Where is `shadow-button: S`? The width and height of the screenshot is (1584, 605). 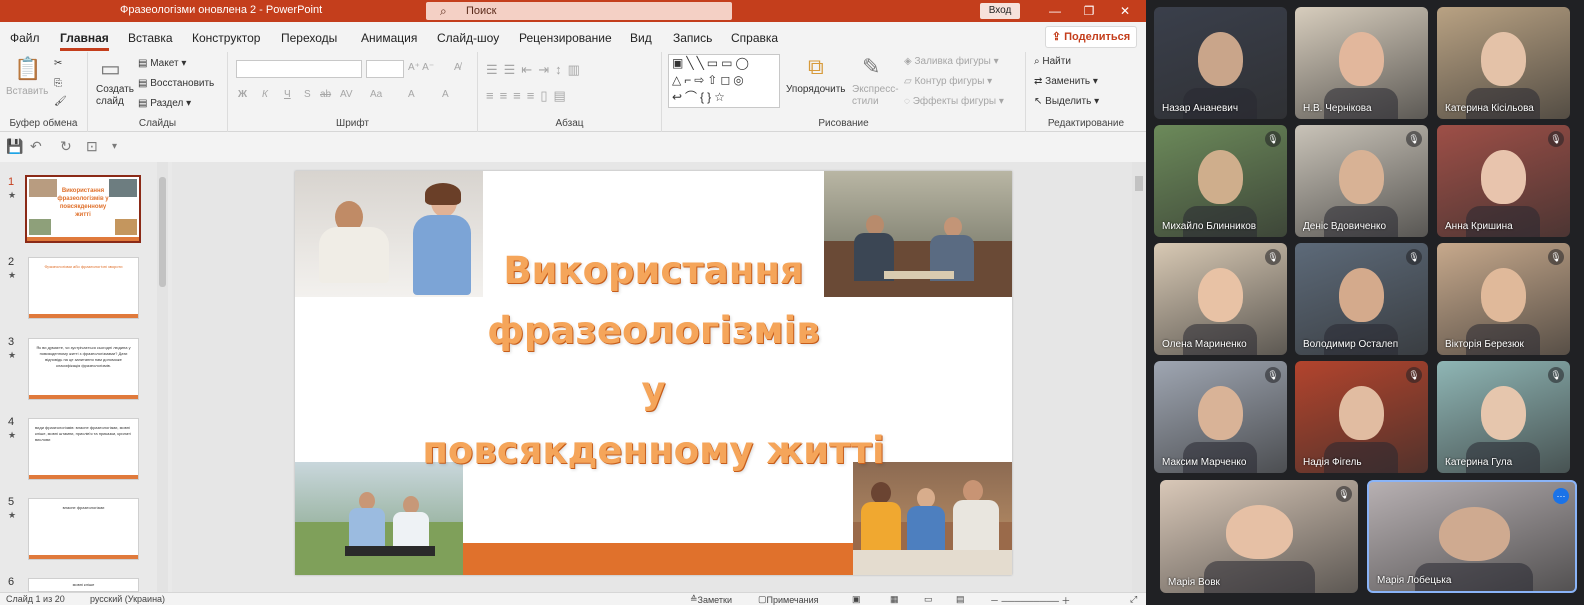 shadow-button: S is located at coordinates (307, 94).